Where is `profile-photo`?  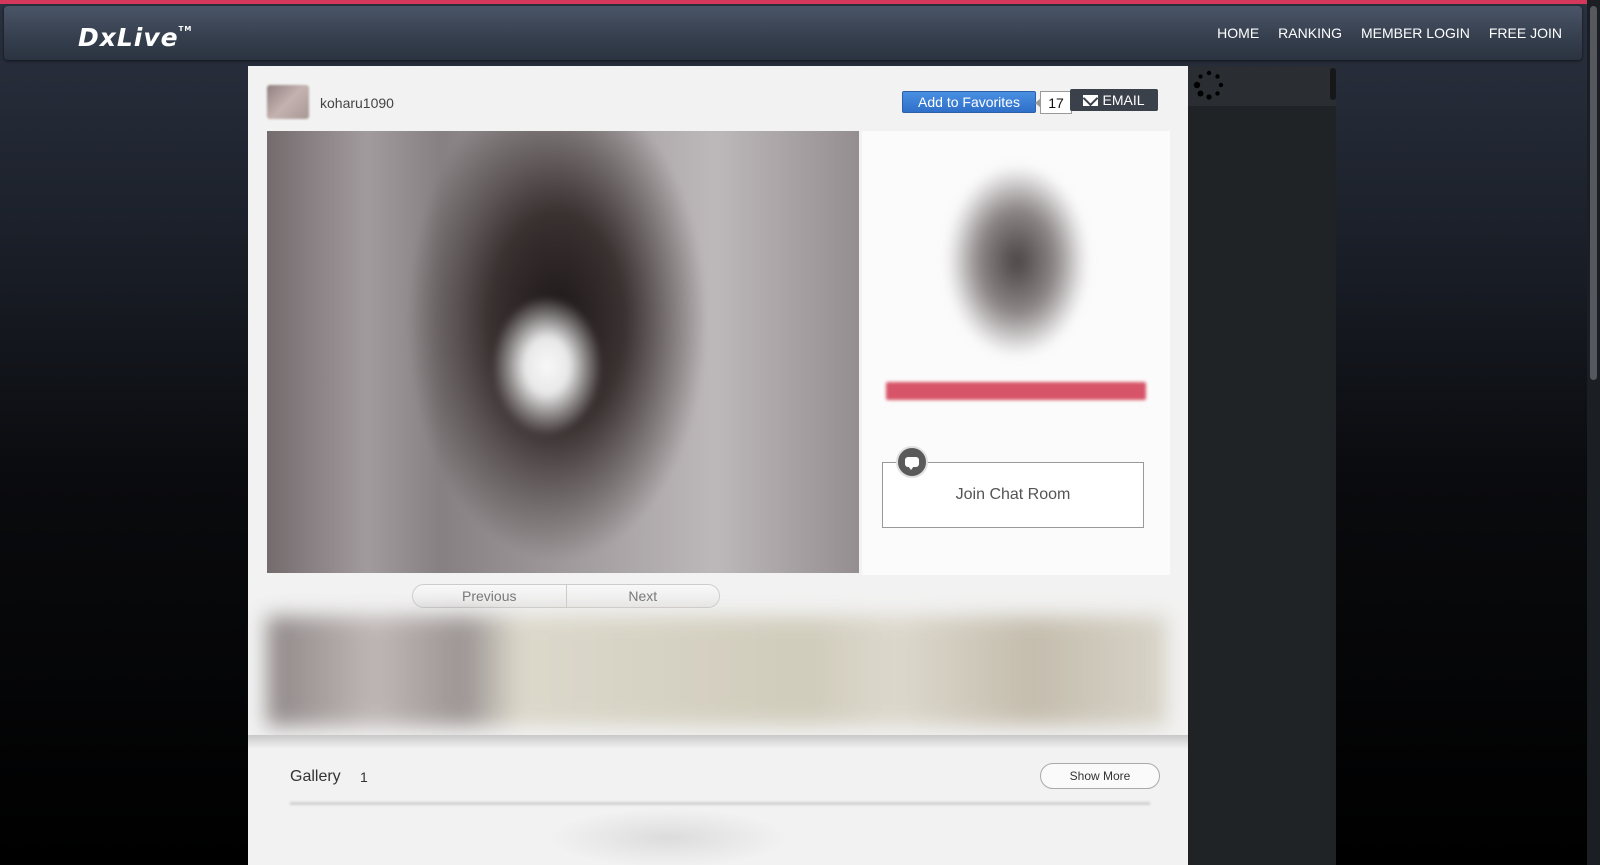
profile-photo is located at coordinates (1017, 256).